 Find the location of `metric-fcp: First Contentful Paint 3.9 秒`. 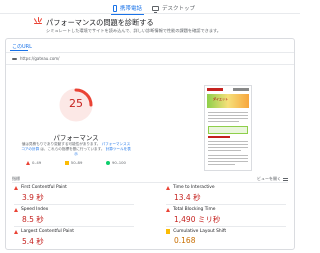

metric-fcp: First Contentful Paint 3.9 秒 is located at coordinates (74, 194).